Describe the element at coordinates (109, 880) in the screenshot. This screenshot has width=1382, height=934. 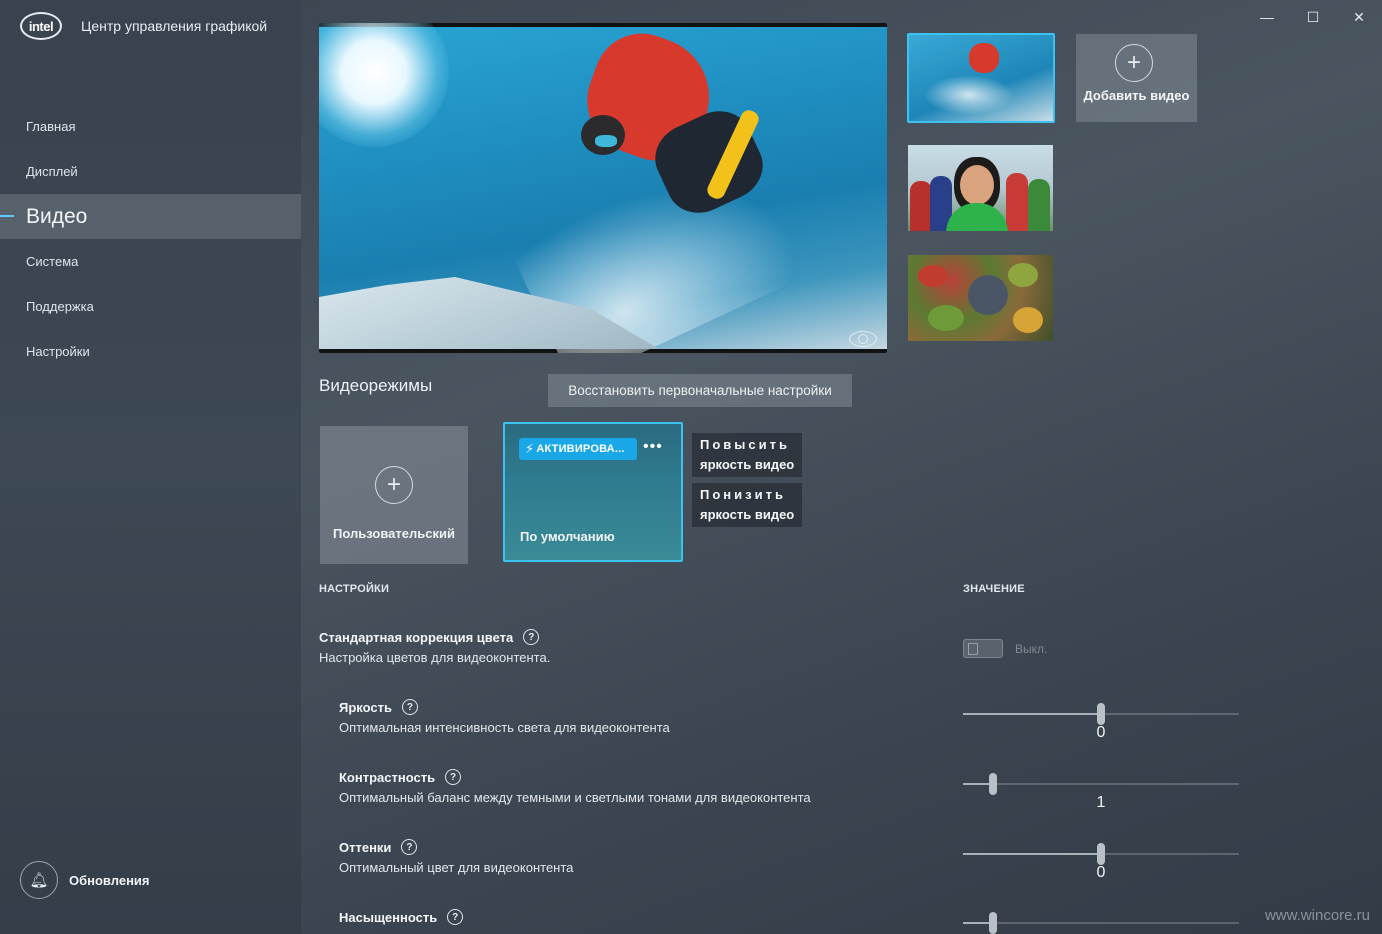
I see `updates-label: Обновления` at that location.